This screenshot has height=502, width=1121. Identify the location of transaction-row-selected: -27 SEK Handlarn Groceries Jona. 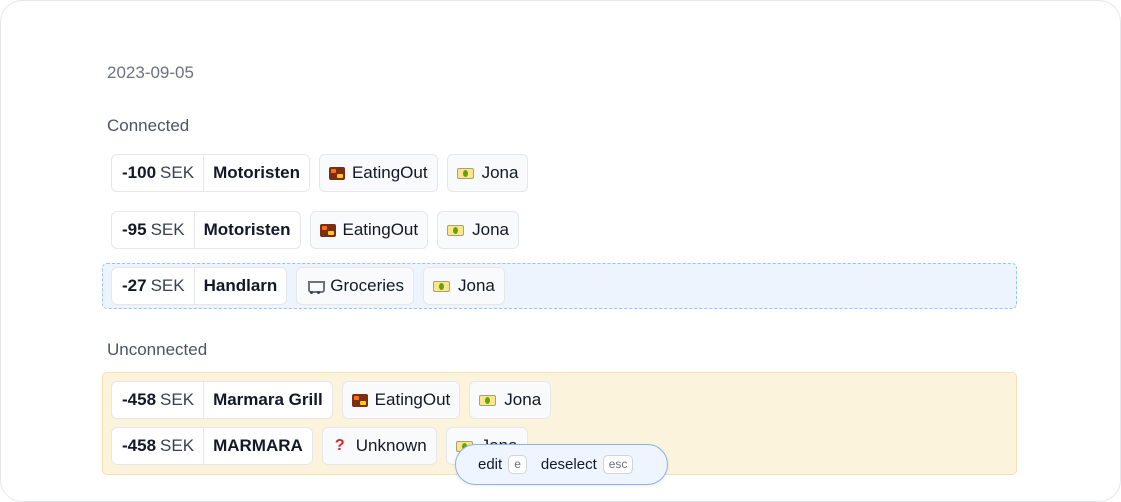
(308, 286).